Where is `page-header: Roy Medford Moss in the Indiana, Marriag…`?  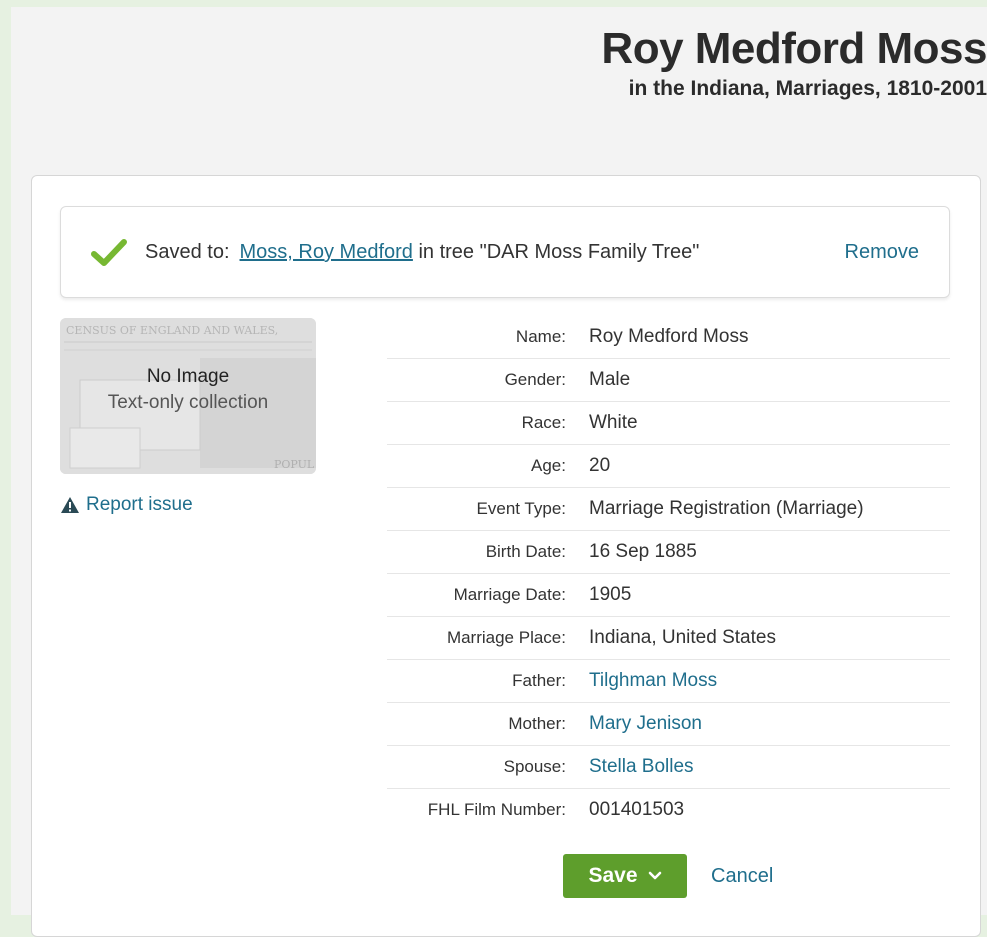 page-header: Roy Medford Moss in the Indiana, Marriag… is located at coordinates (794, 63).